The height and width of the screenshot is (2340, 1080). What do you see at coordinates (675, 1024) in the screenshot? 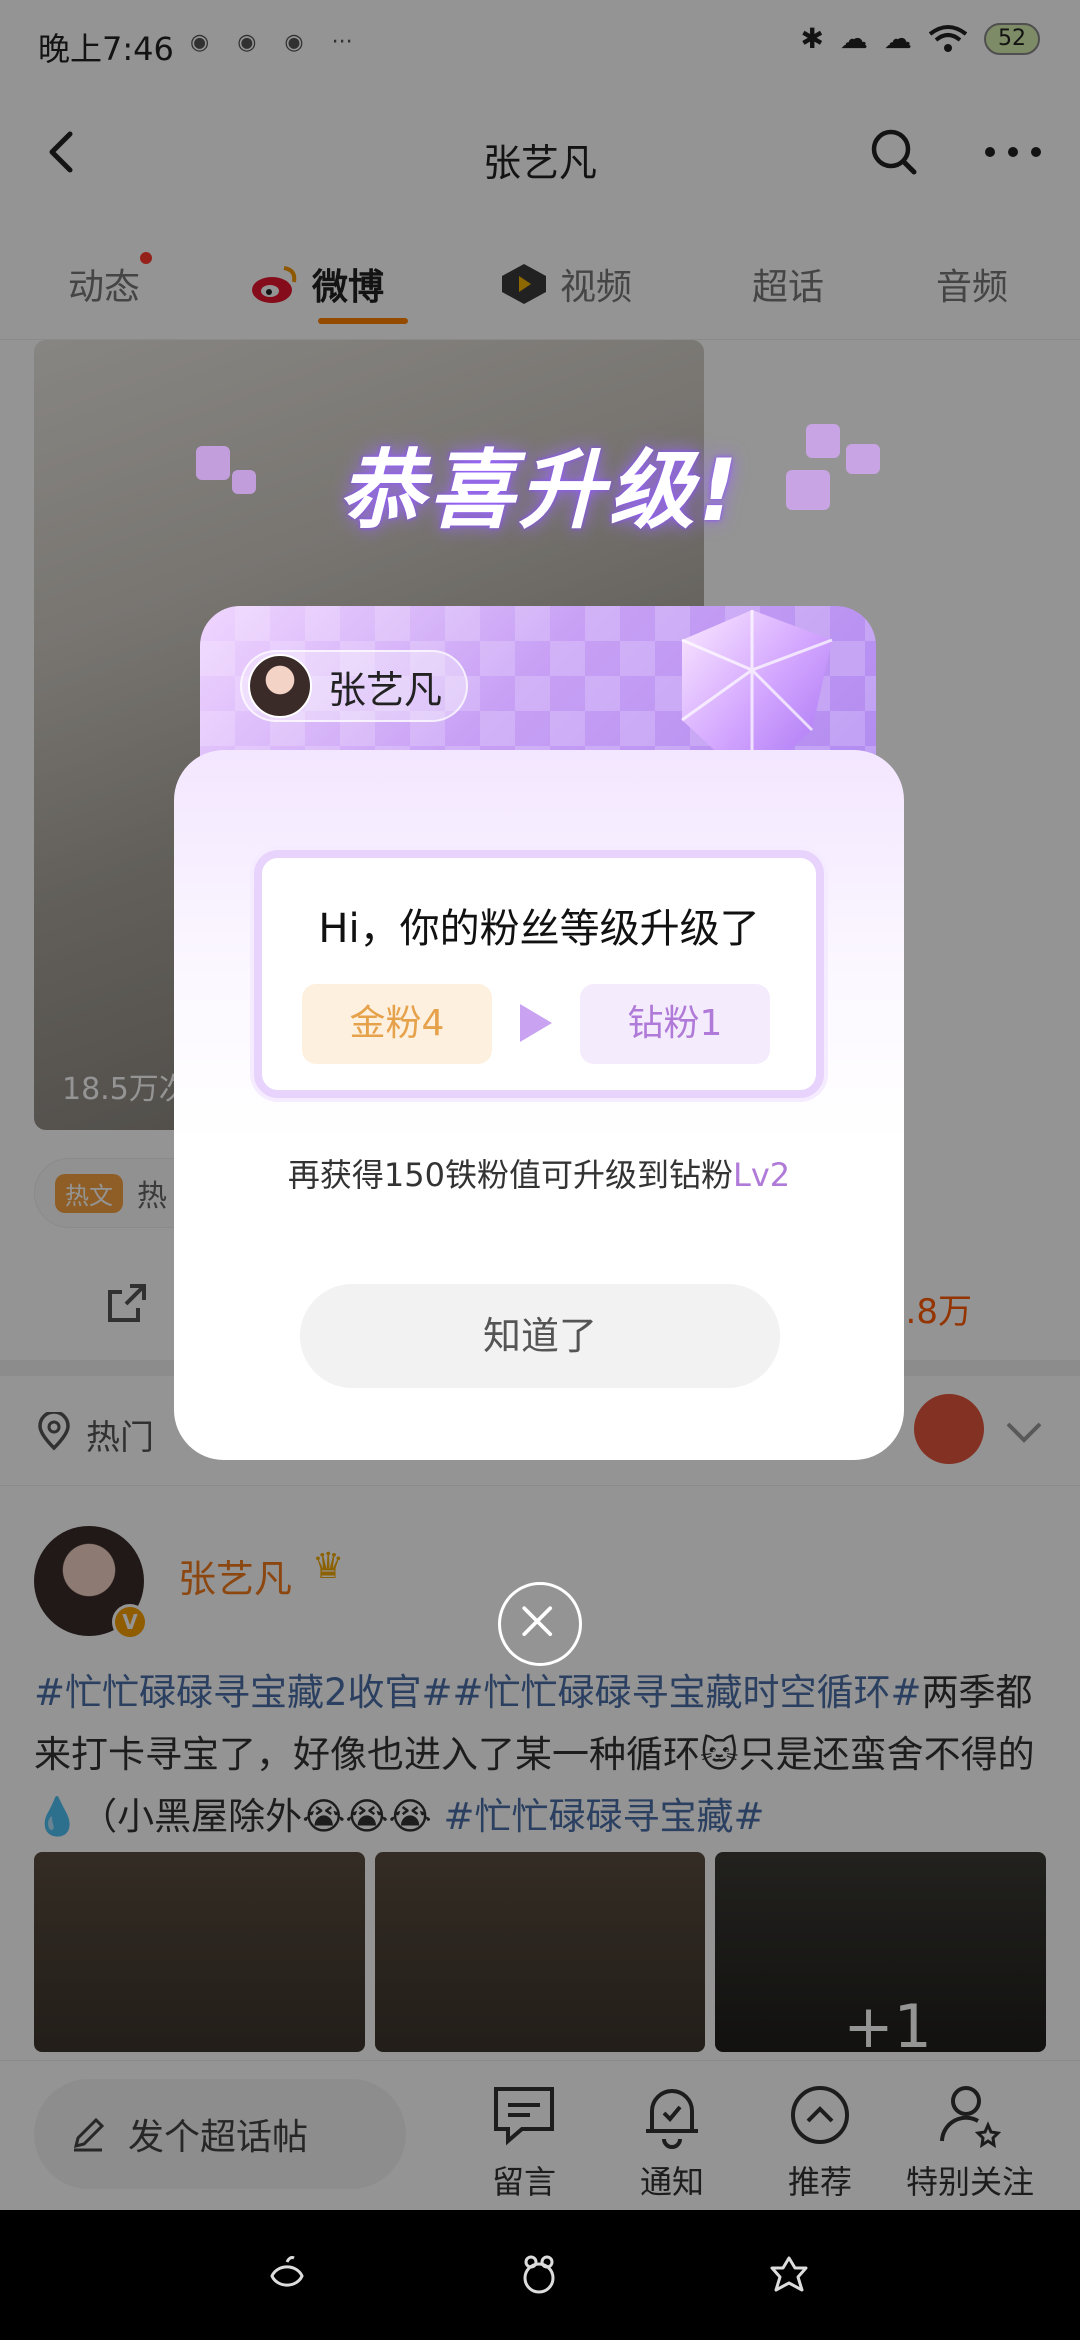
I see `level-to-badge: 钻粉1` at bounding box center [675, 1024].